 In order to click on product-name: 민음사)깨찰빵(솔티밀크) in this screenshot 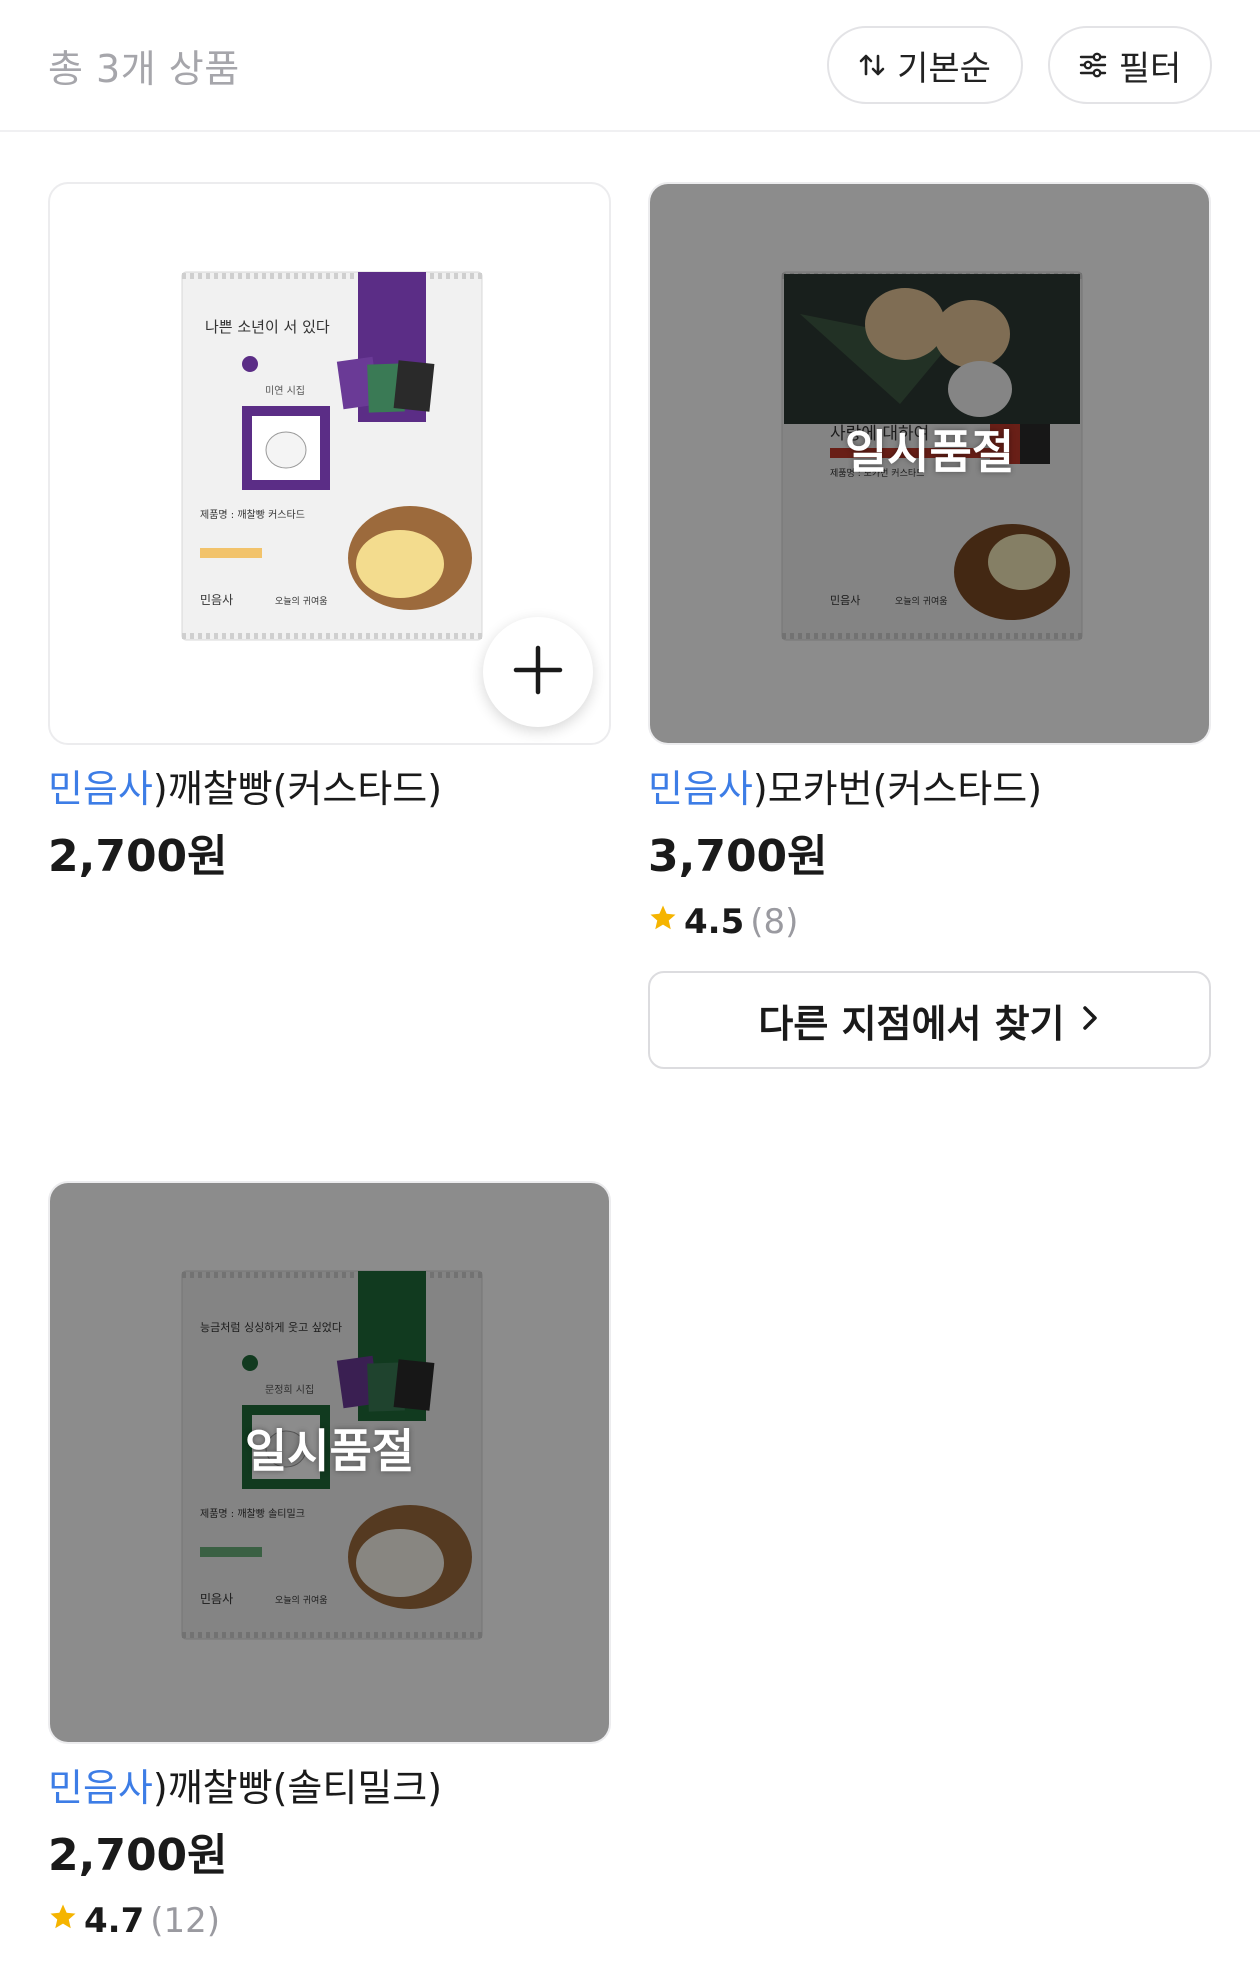, I will do `click(329, 1788)`.